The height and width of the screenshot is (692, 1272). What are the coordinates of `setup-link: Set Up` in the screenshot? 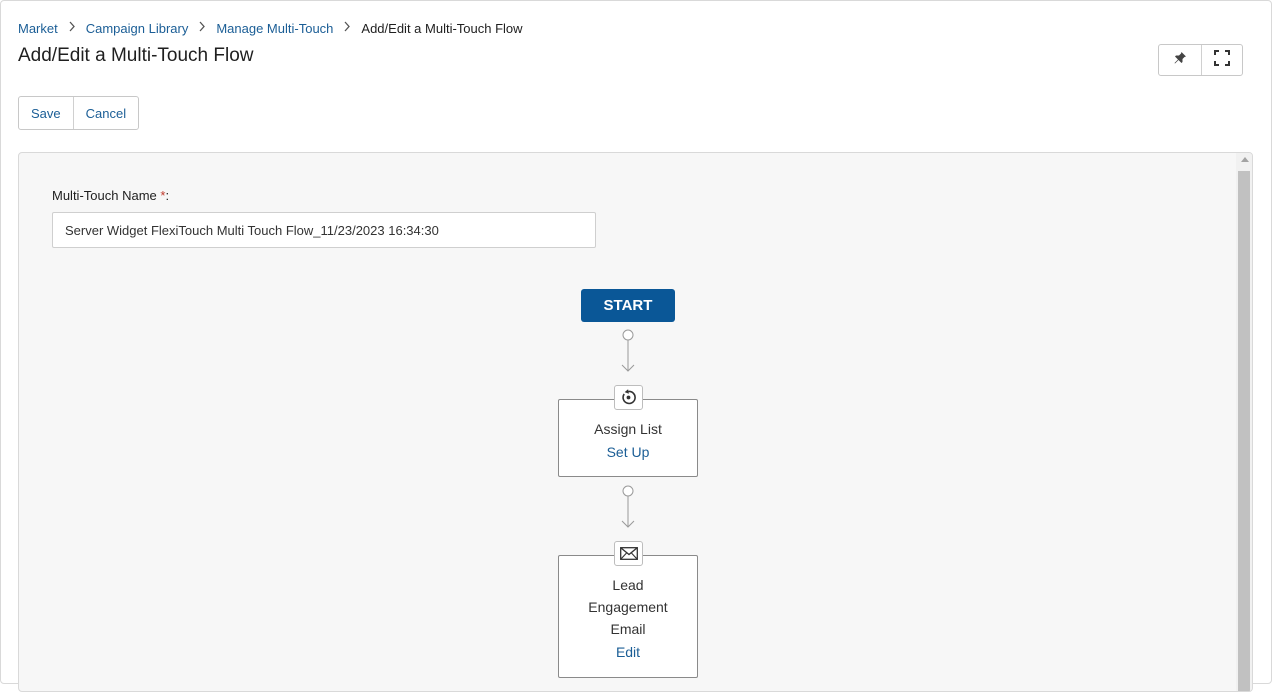 It's located at (628, 452).